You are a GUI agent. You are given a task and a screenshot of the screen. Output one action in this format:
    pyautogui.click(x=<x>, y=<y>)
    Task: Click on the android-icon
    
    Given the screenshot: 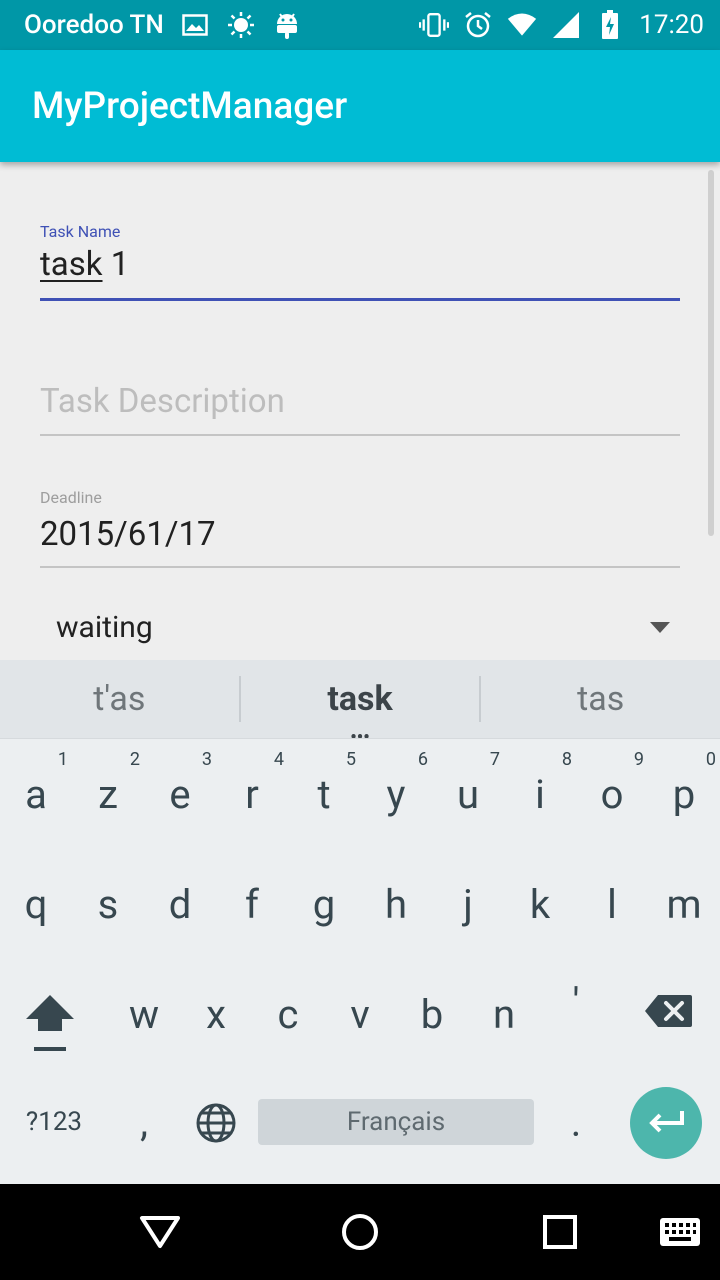 What is the action you would take?
    pyautogui.click(x=287, y=25)
    